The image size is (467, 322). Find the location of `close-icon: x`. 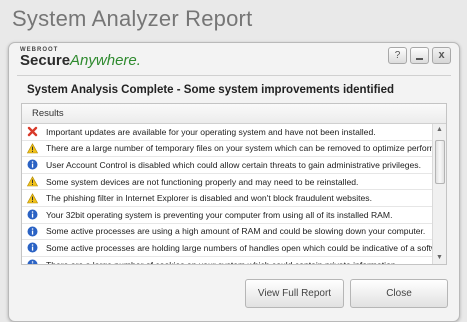

close-icon: x is located at coordinates (441, 55).